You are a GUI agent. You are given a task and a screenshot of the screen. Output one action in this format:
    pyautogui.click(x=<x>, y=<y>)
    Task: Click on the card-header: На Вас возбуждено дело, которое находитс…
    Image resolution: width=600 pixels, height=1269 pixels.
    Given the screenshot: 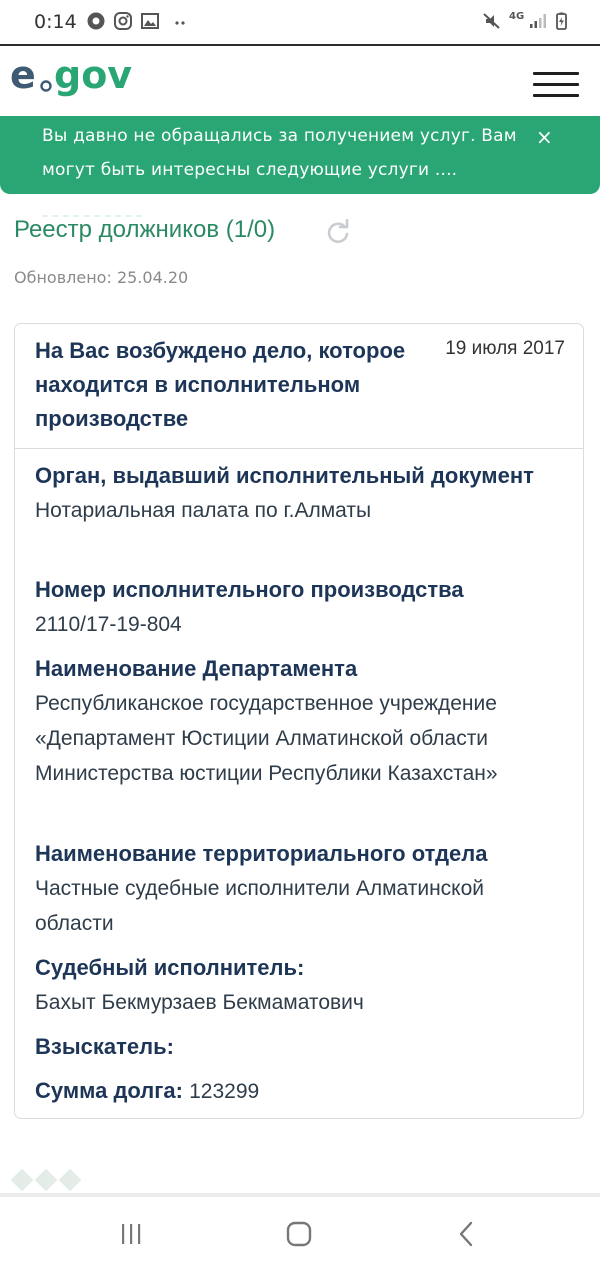 What is the action you would take?
    pyautogui.click(x=299, y=386)
    